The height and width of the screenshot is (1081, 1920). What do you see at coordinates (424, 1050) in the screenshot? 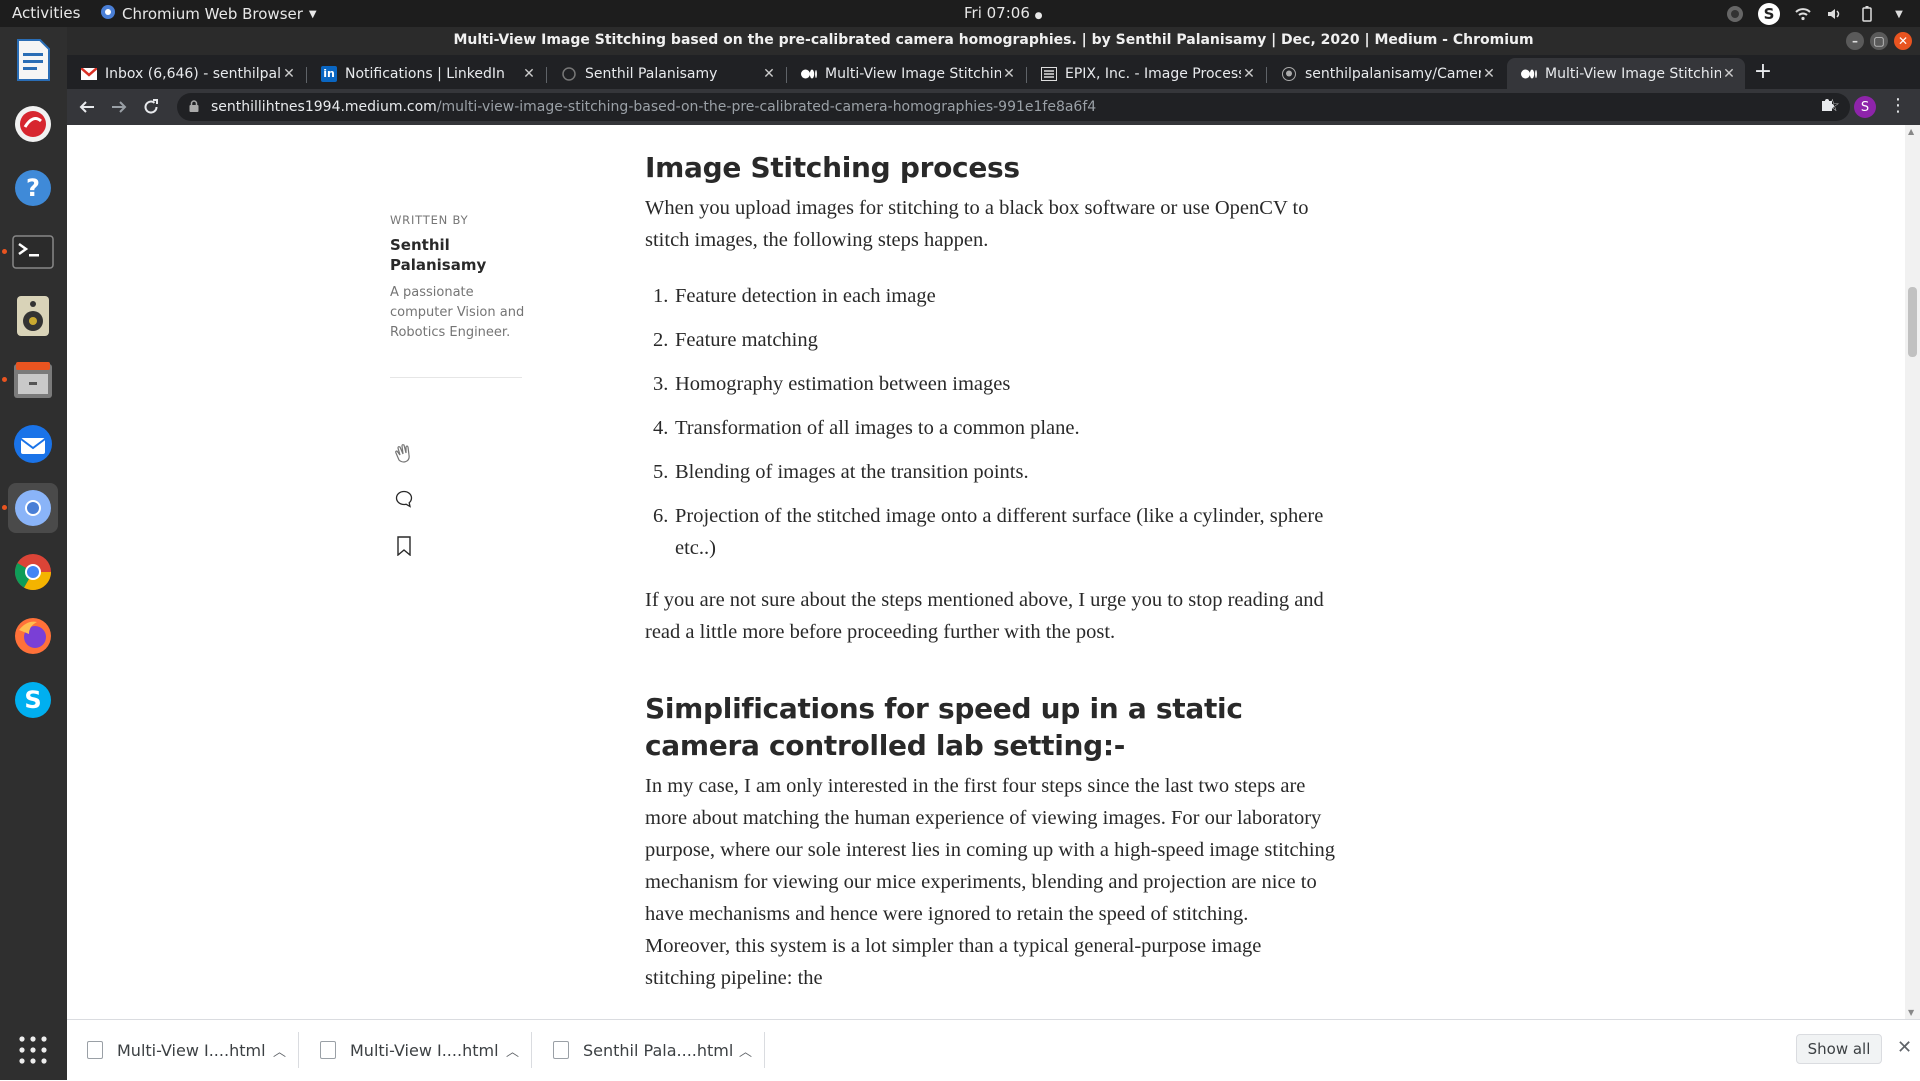
I see `download-filename: Multi-View I....html` at bounding box center [424, 1050].